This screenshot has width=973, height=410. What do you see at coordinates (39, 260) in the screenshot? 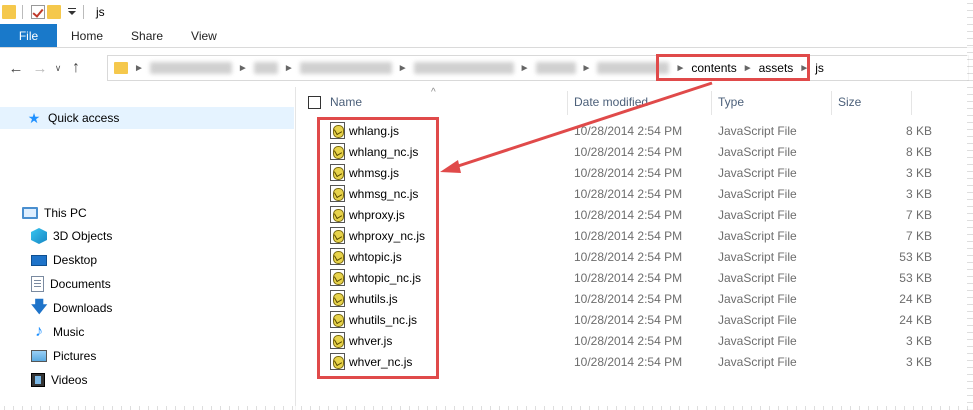
I see `desktop-icon` at bounding box center [39, 260].